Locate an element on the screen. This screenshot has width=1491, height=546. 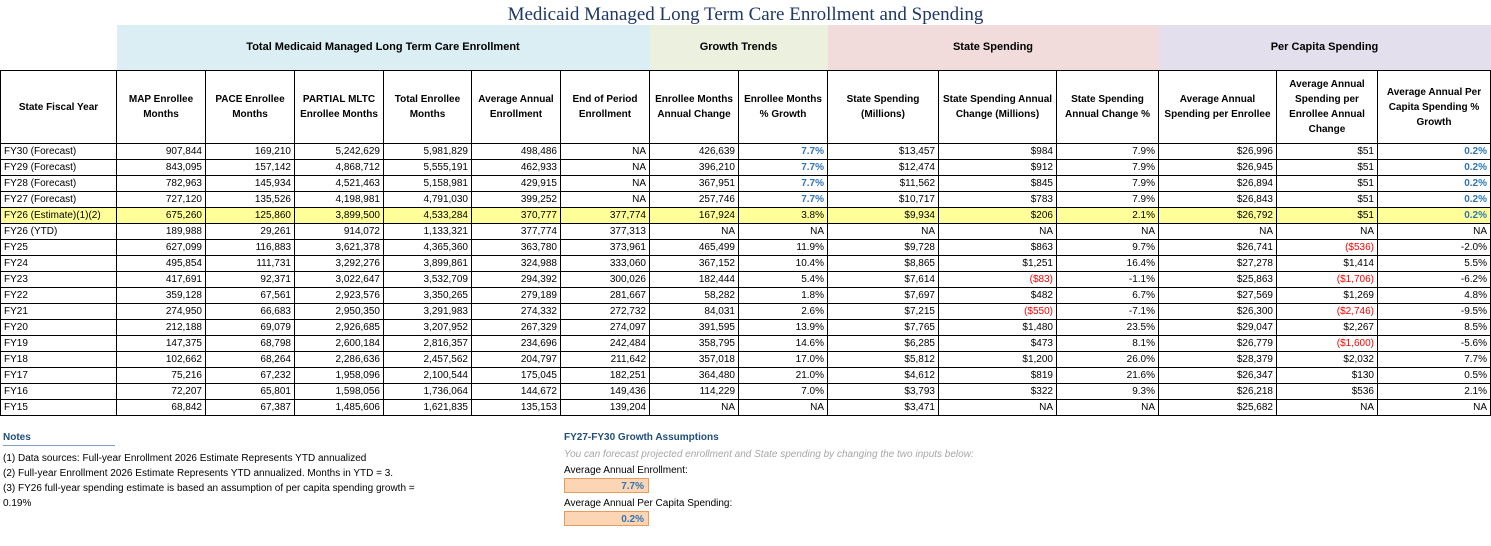
cell-avg-spending-per-enrollee: $25,682 is located at coordinates (1217, 407).